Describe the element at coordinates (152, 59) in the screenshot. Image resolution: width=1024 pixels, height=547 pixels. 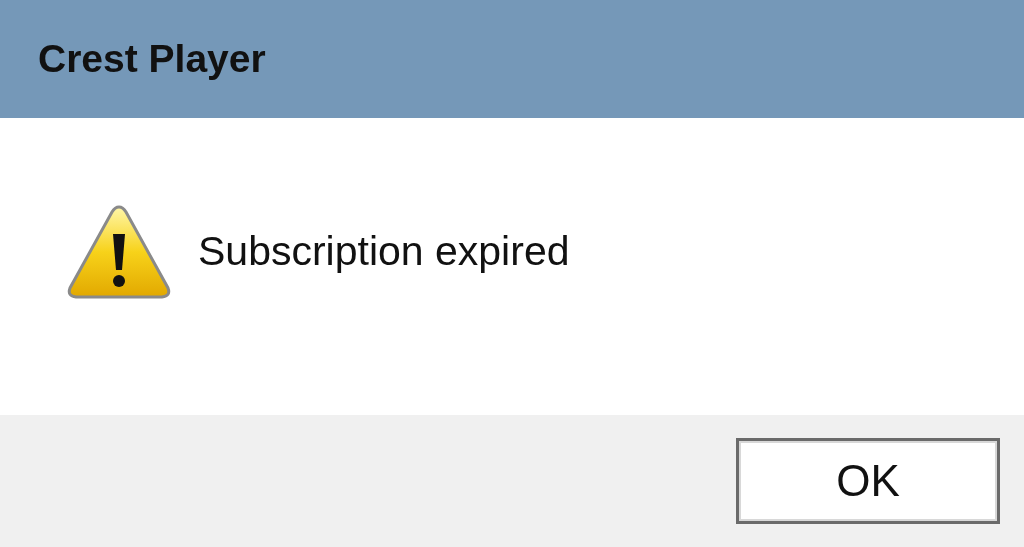
I see `window-title: Crest Player` at that location.